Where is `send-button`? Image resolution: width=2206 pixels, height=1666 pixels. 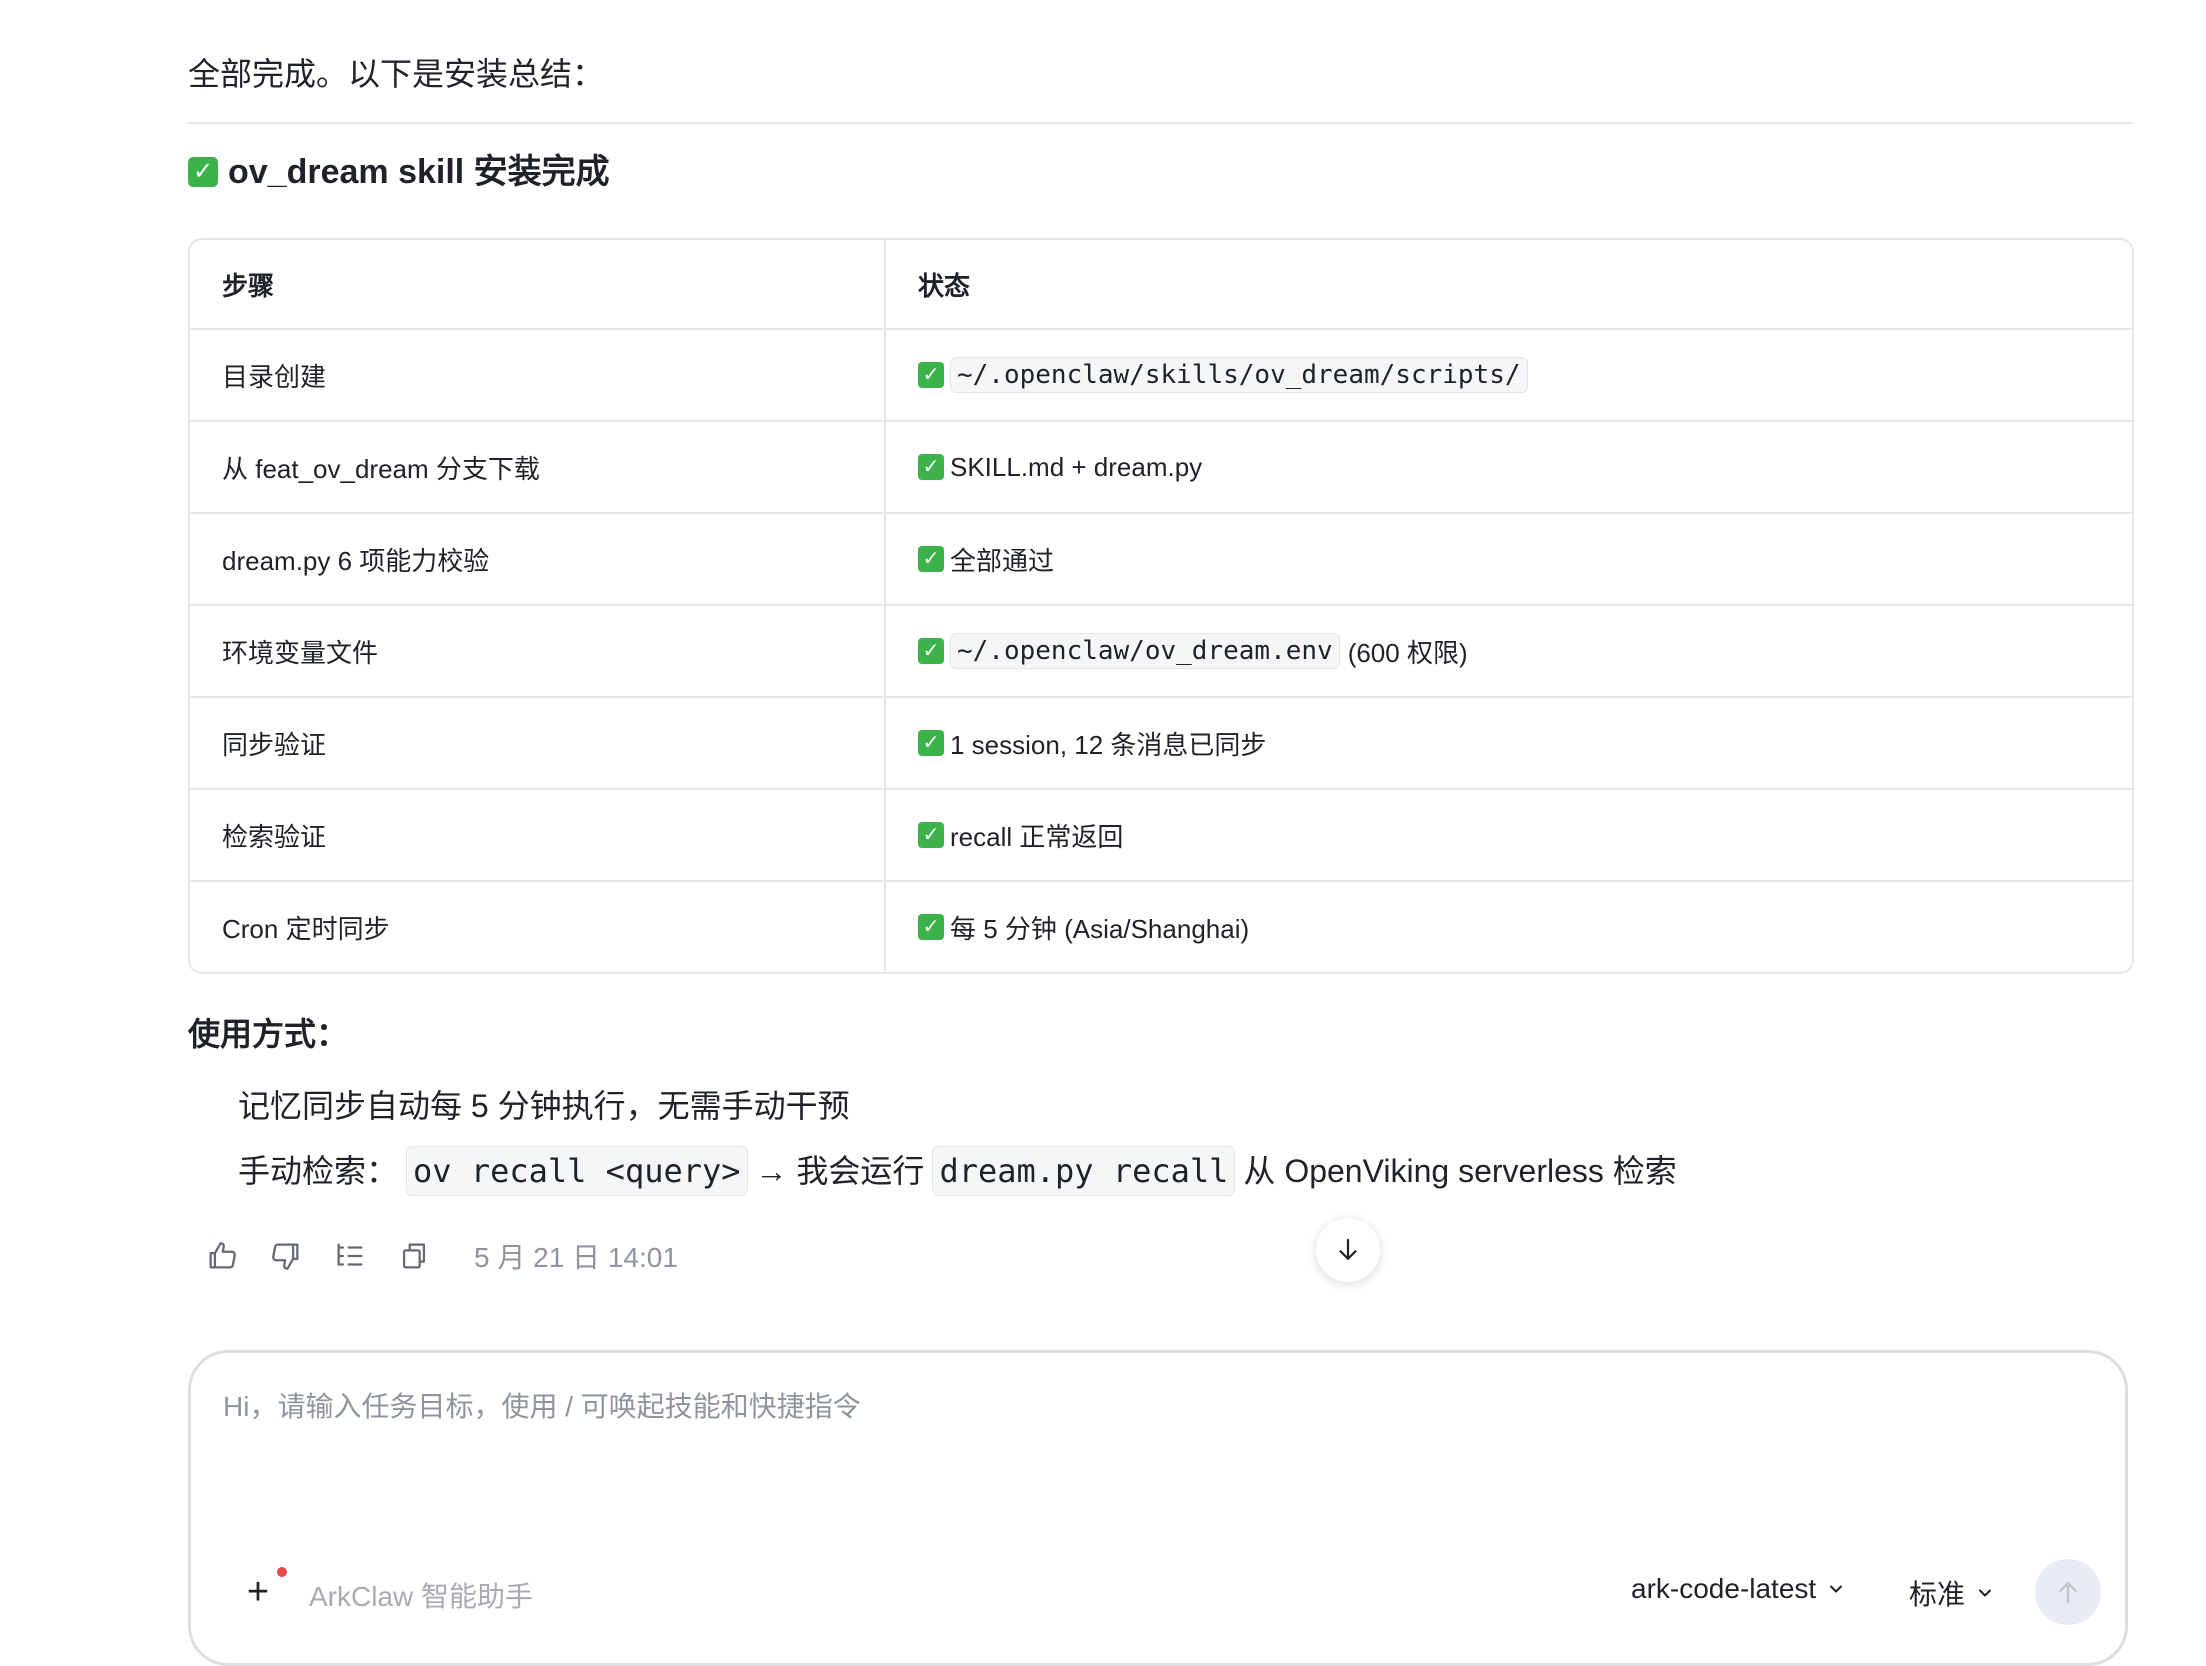 send-button is located at coordinates (2068, 1592).